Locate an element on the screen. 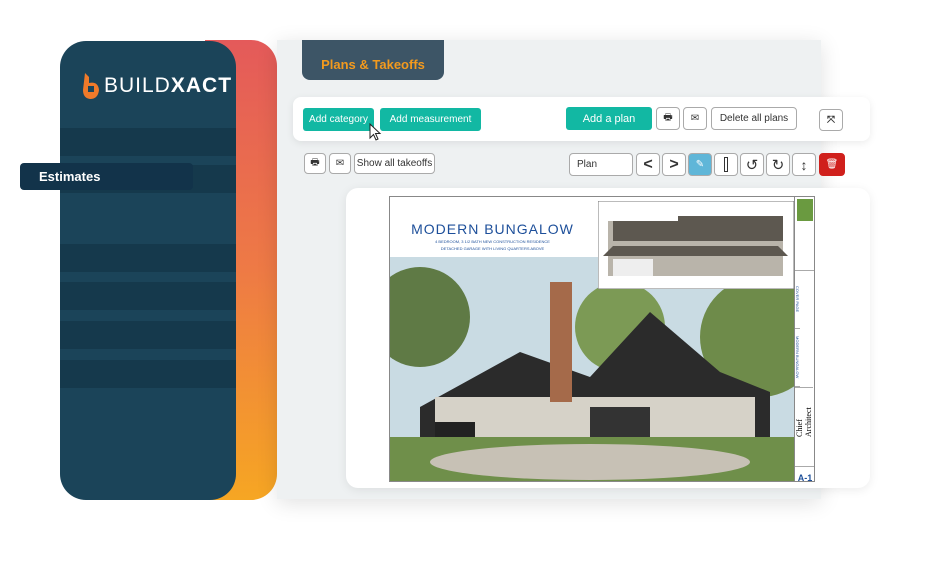 The width and height of the screenshot is (938, 572). elevation-drawing is located at coordinates (696, 245).